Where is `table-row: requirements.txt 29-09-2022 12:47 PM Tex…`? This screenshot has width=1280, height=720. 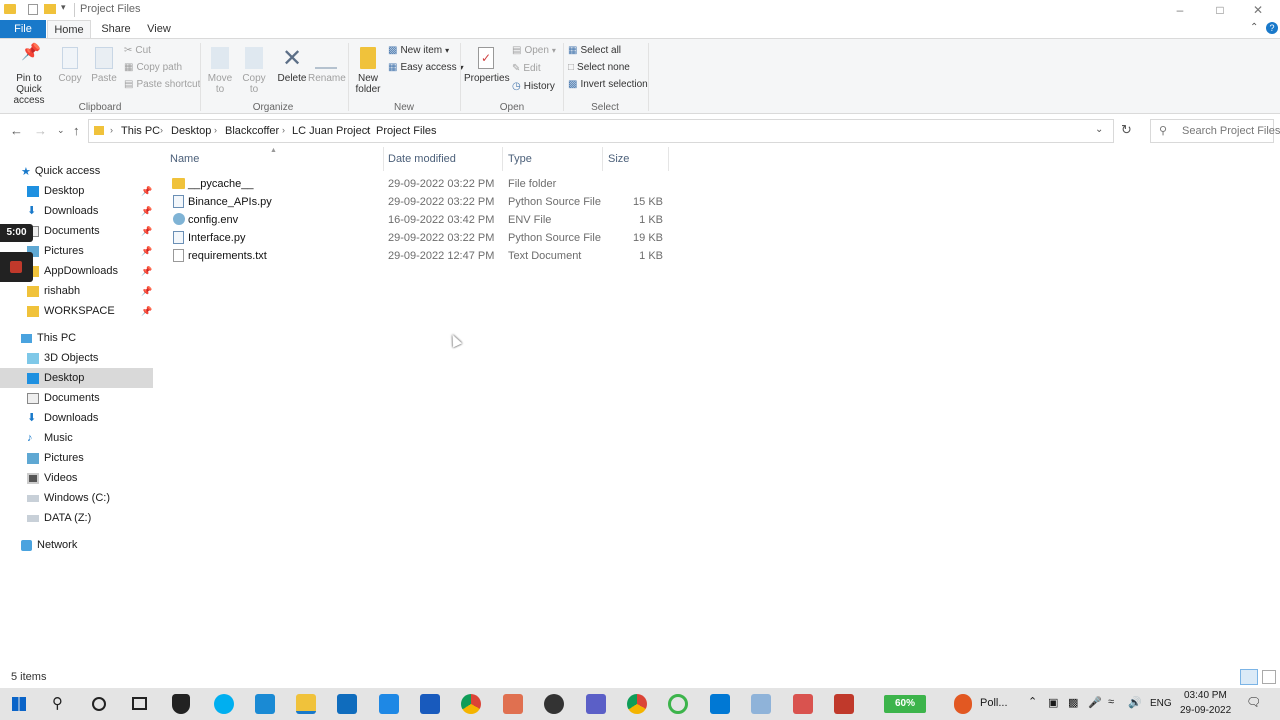 table-row: requirements.txt 29-09-2022 12:47 PM Tex… is located at coordinates (419, 256).